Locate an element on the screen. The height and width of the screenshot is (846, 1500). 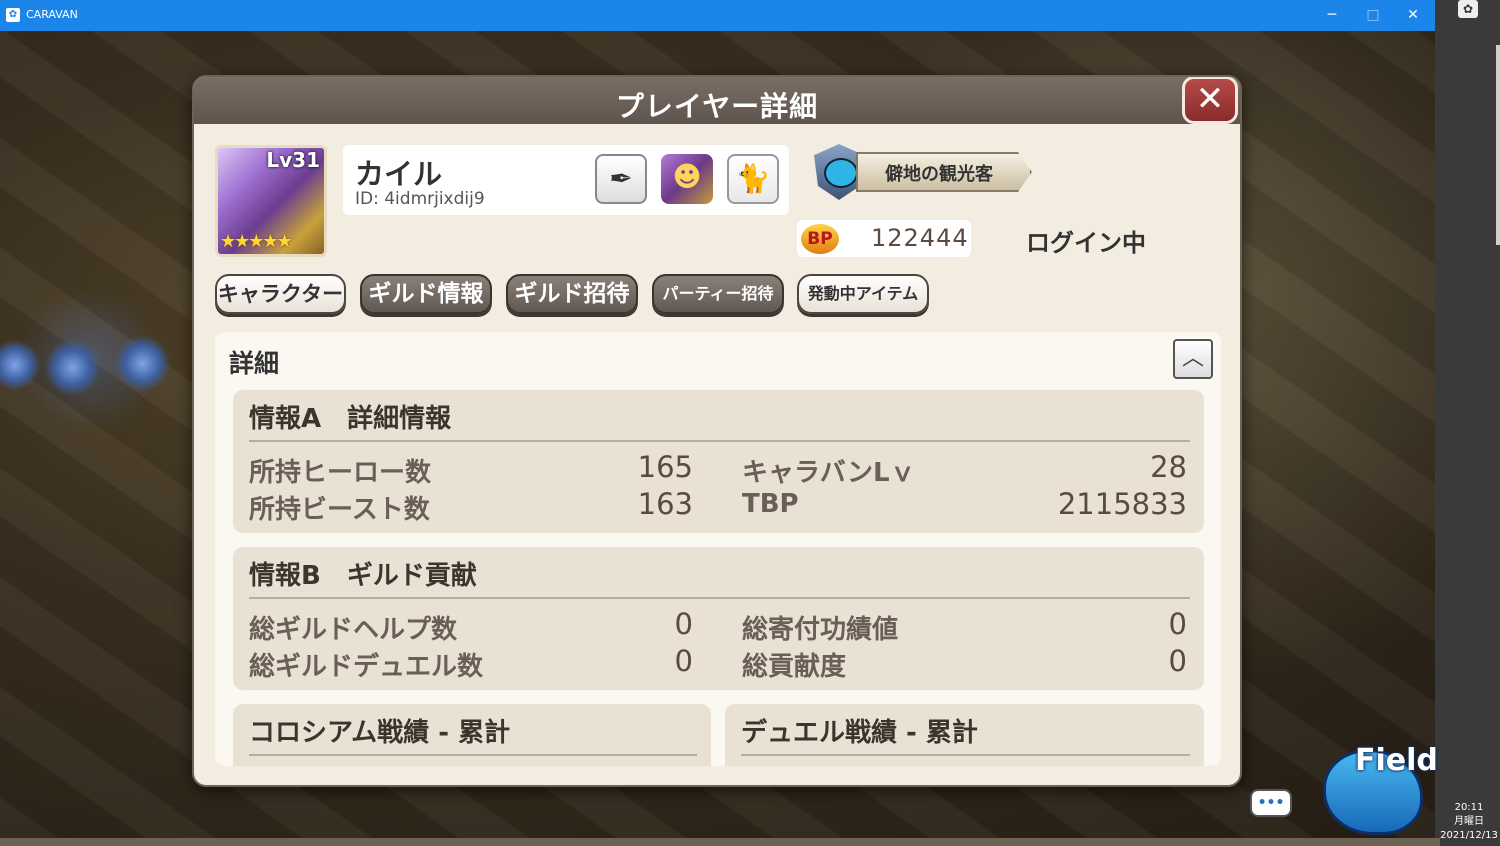
minimize-button: ─ is located at coordinates (1332, 15).